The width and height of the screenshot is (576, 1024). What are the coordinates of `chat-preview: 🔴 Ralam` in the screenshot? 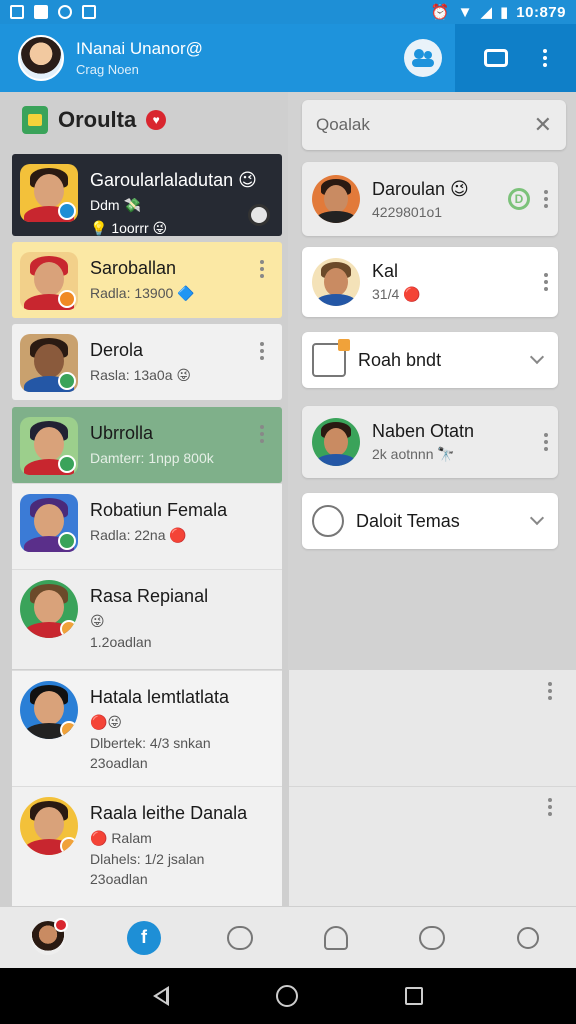 It's located at (121, 838).